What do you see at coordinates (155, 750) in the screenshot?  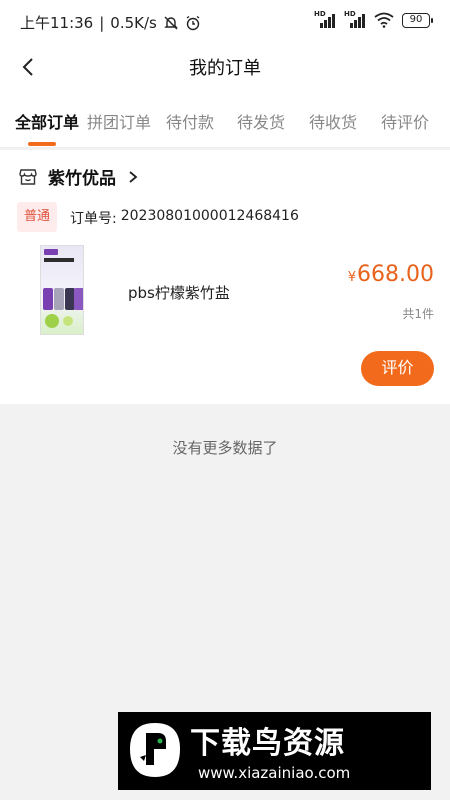 I see `bird-logo-icon` at bounding box center [155, 750].